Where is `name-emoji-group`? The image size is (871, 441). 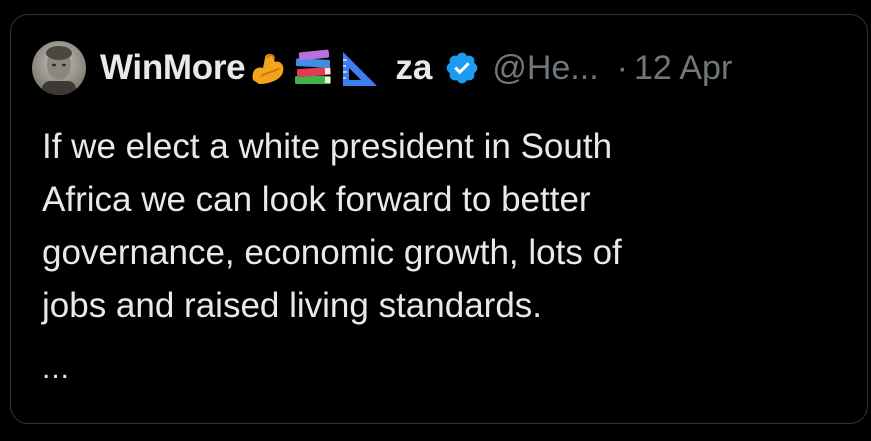 name-emoji-group is located at coordinates (314, 68).